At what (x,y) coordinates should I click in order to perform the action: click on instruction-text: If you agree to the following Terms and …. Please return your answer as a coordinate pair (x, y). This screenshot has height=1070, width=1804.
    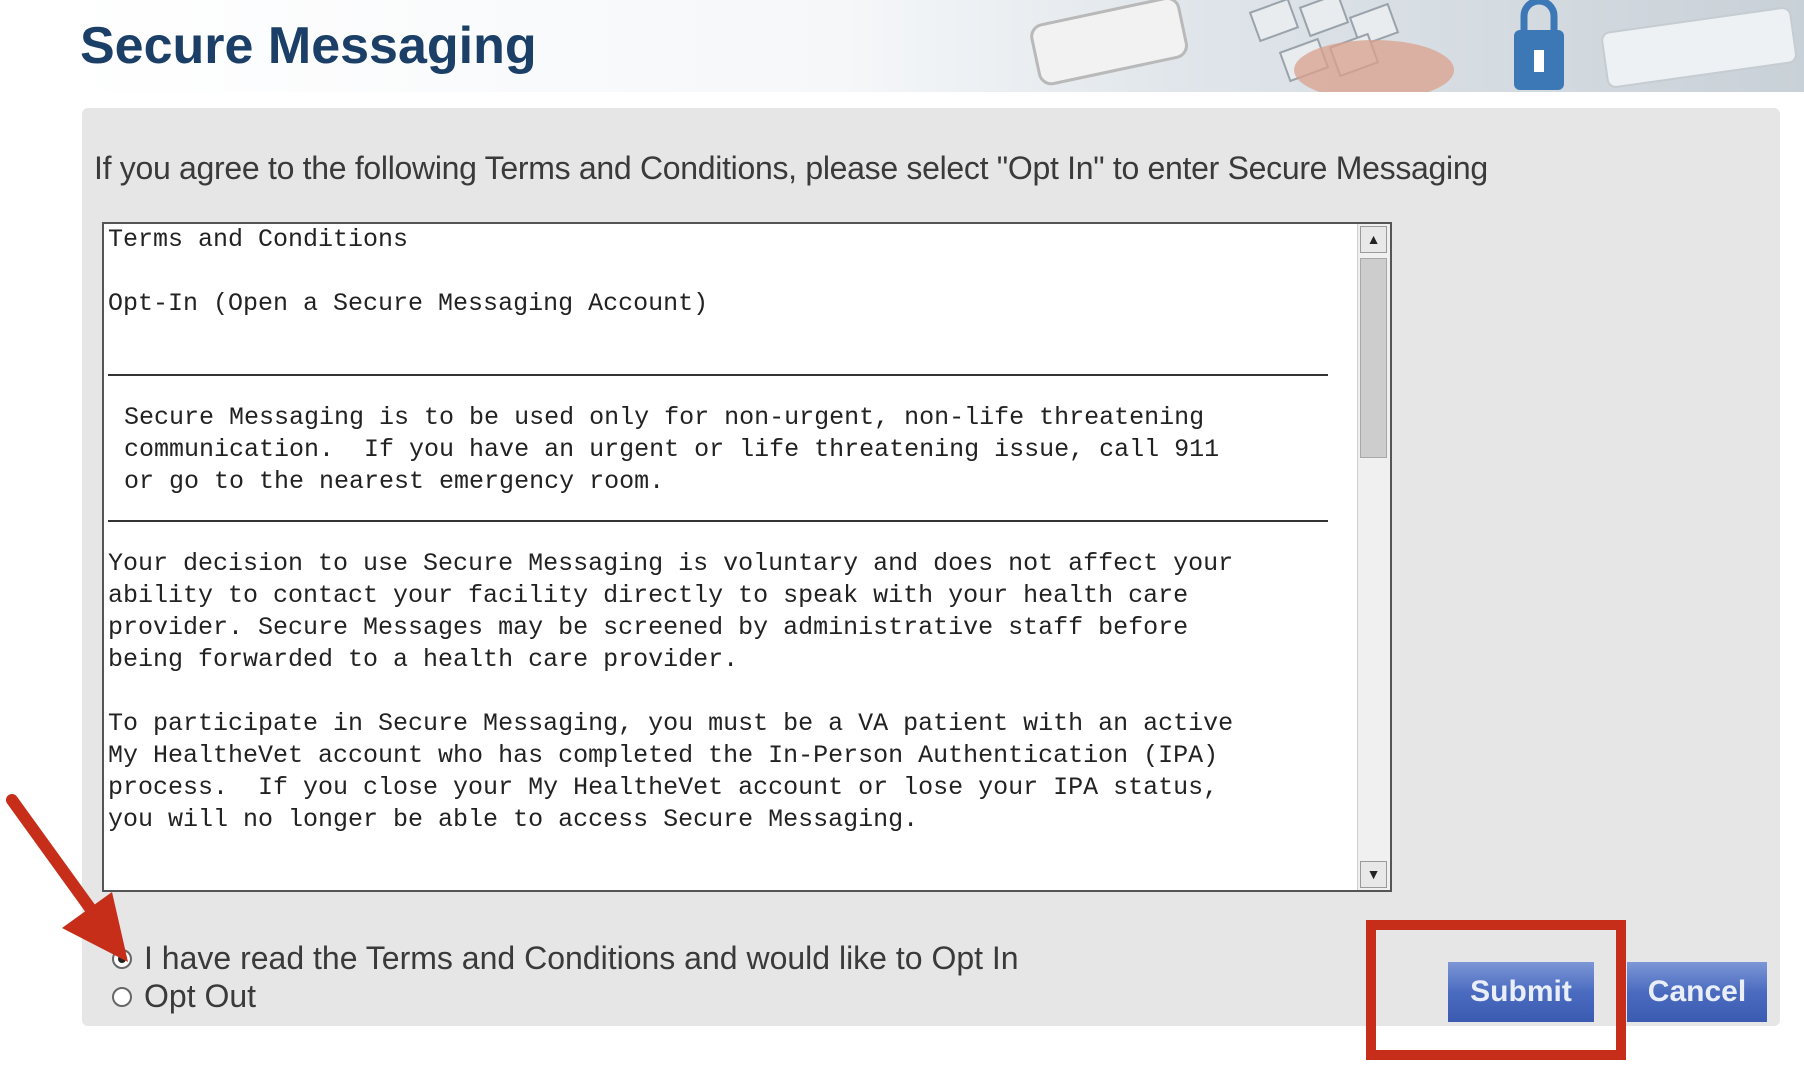
    Looking at the image, I should click on (791, 168).